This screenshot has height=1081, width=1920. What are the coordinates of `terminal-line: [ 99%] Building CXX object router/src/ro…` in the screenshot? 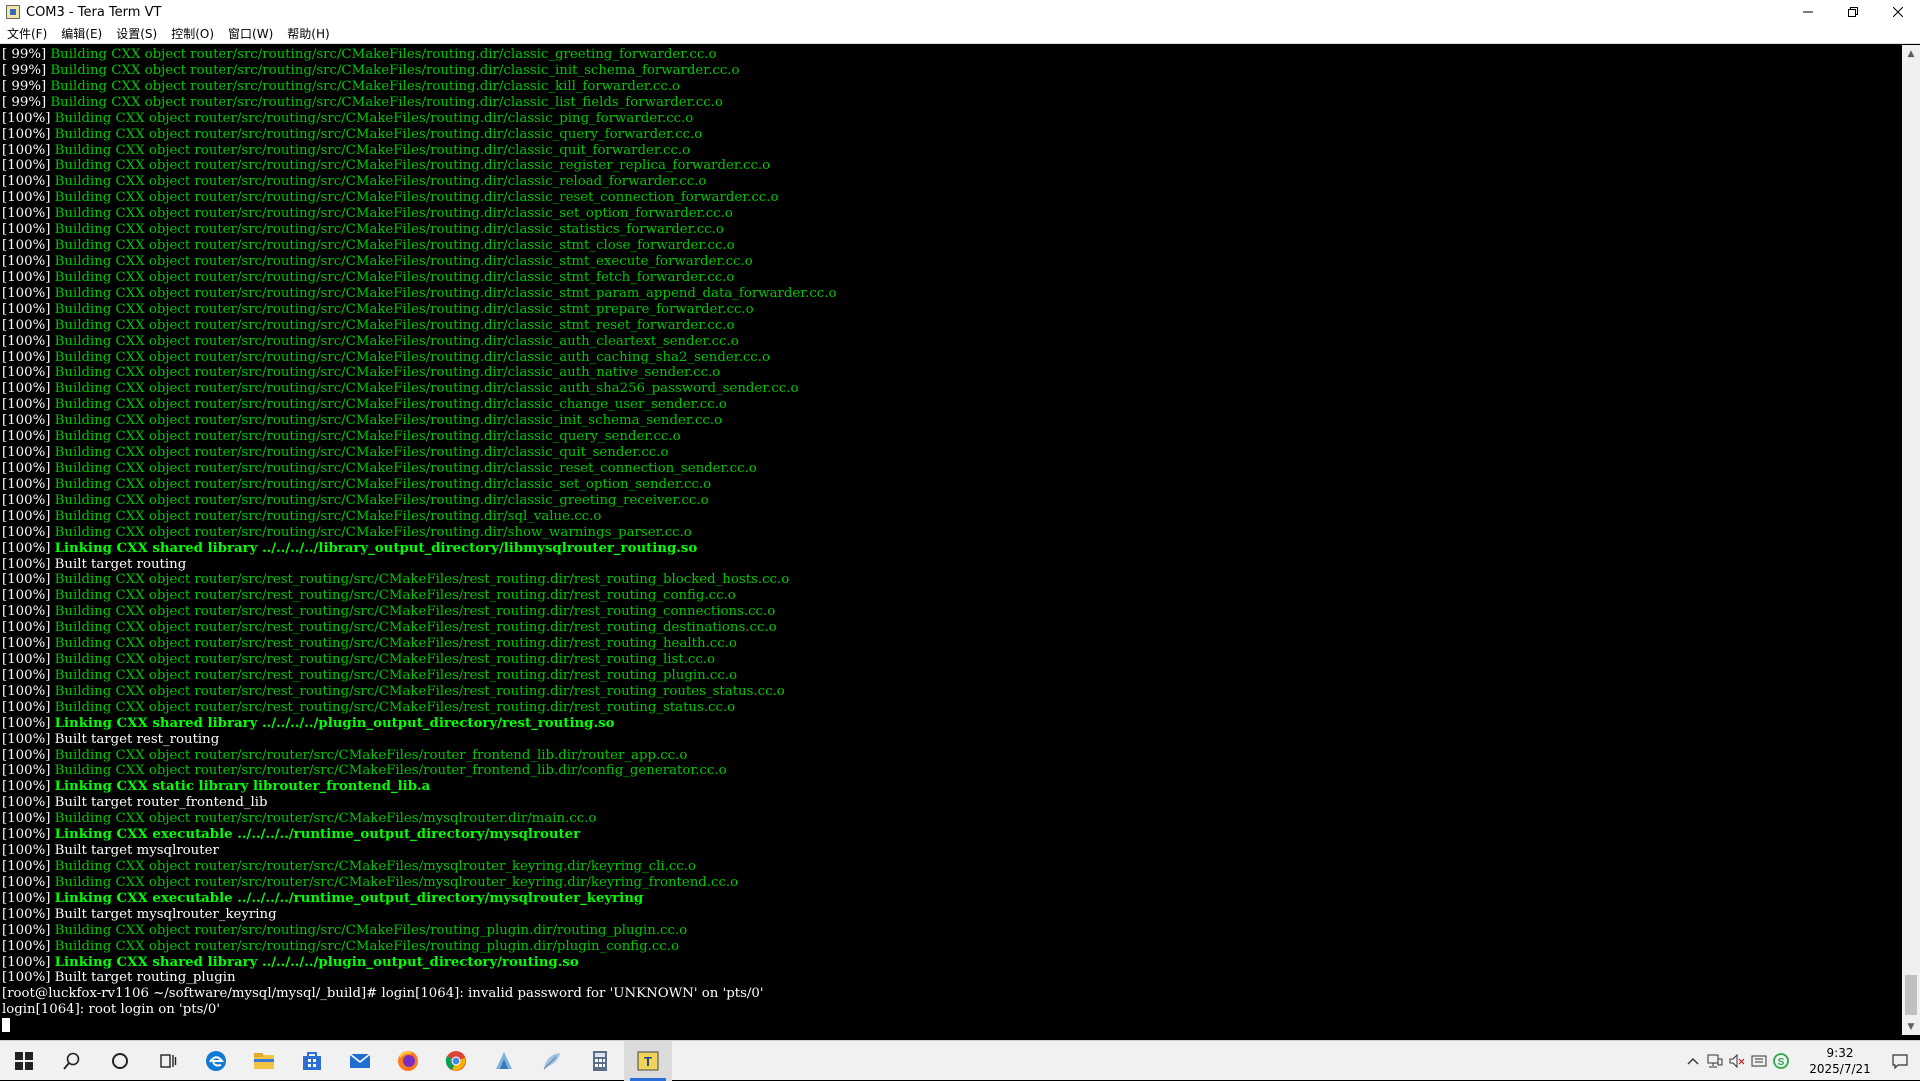 It's located at (952, 55).